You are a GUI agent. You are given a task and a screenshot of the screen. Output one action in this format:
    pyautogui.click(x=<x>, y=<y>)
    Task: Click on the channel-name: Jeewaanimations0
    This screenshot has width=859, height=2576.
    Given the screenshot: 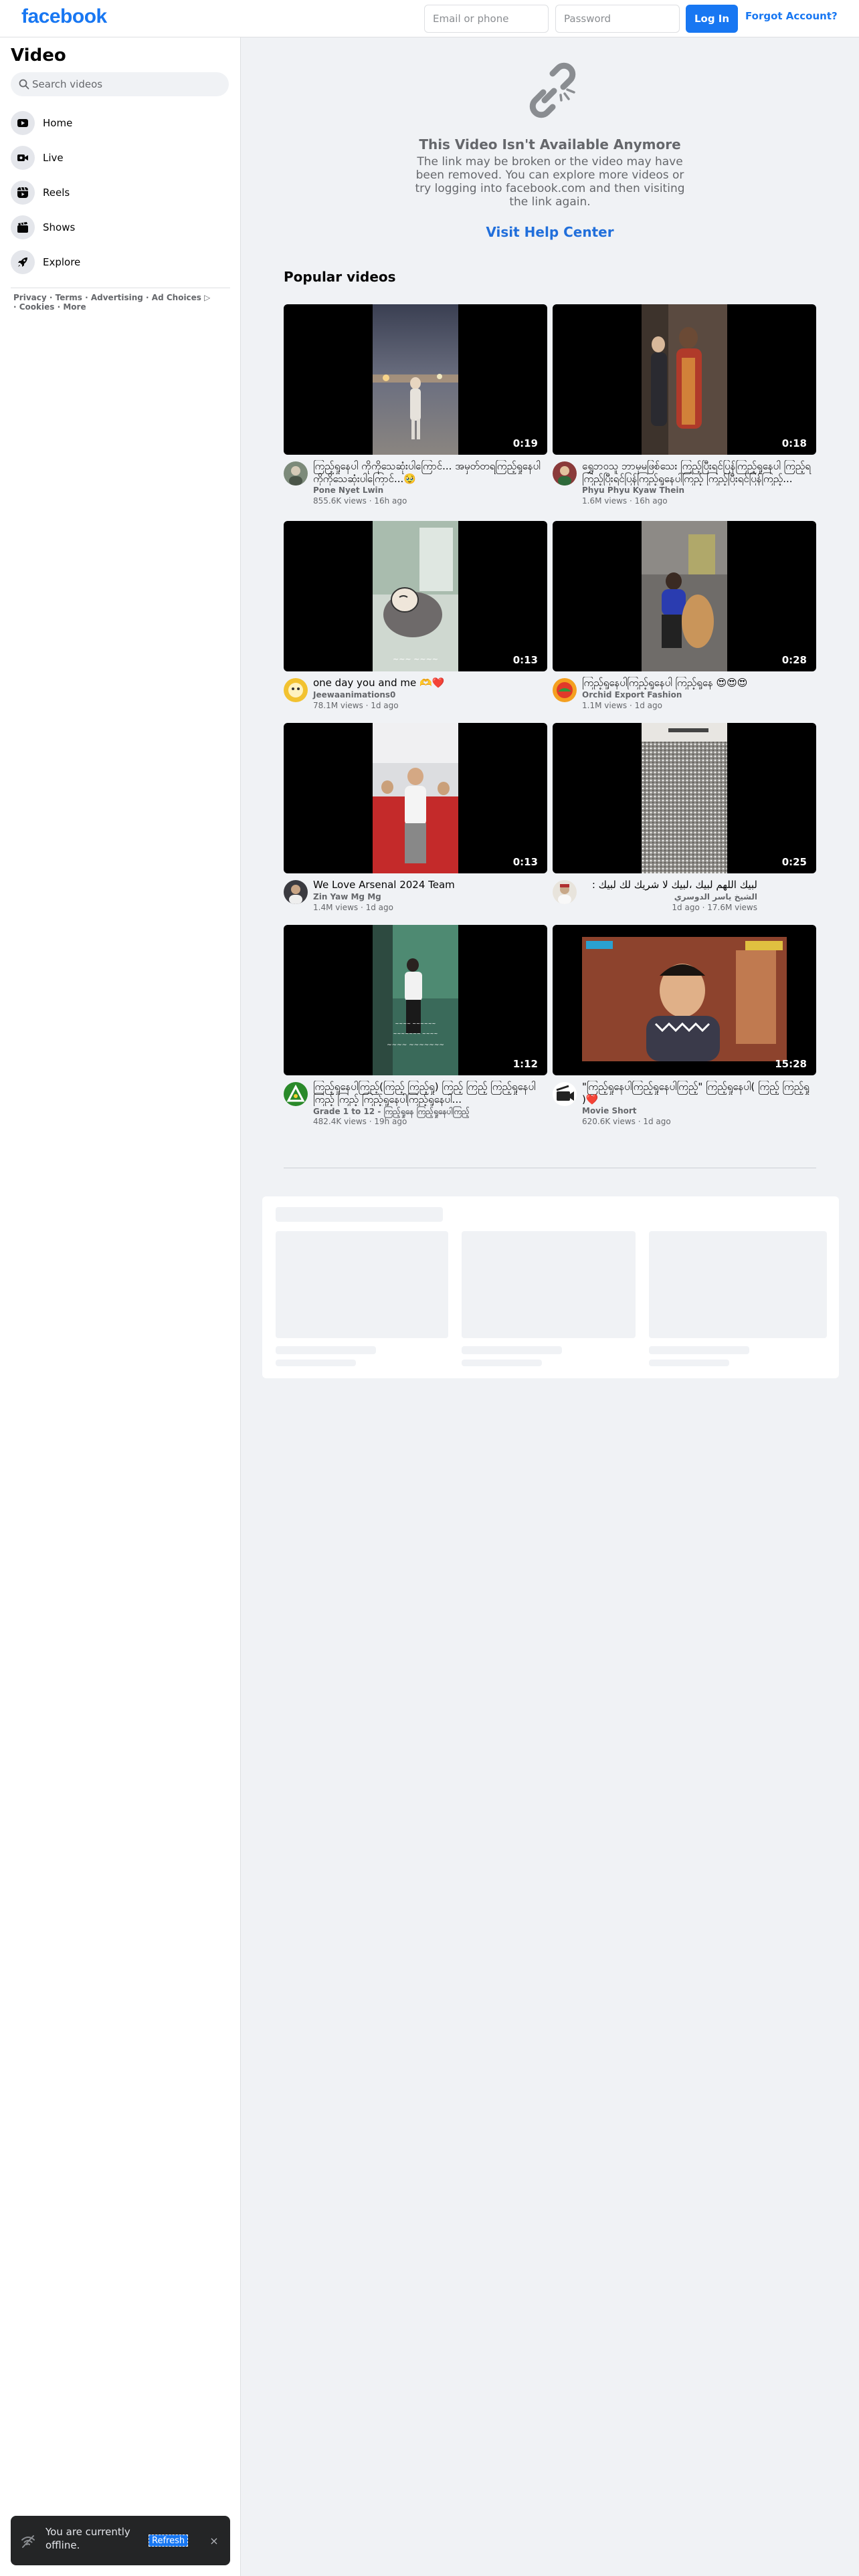 What is the action you would take?
    pyautogui.click(x=354, y=695)
    